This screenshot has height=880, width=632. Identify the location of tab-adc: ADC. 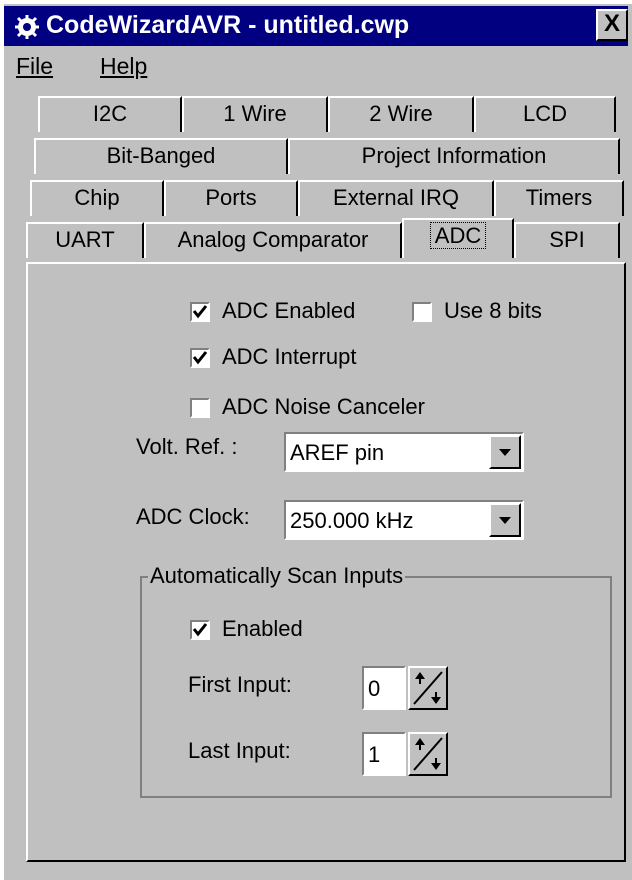
(458, 238).